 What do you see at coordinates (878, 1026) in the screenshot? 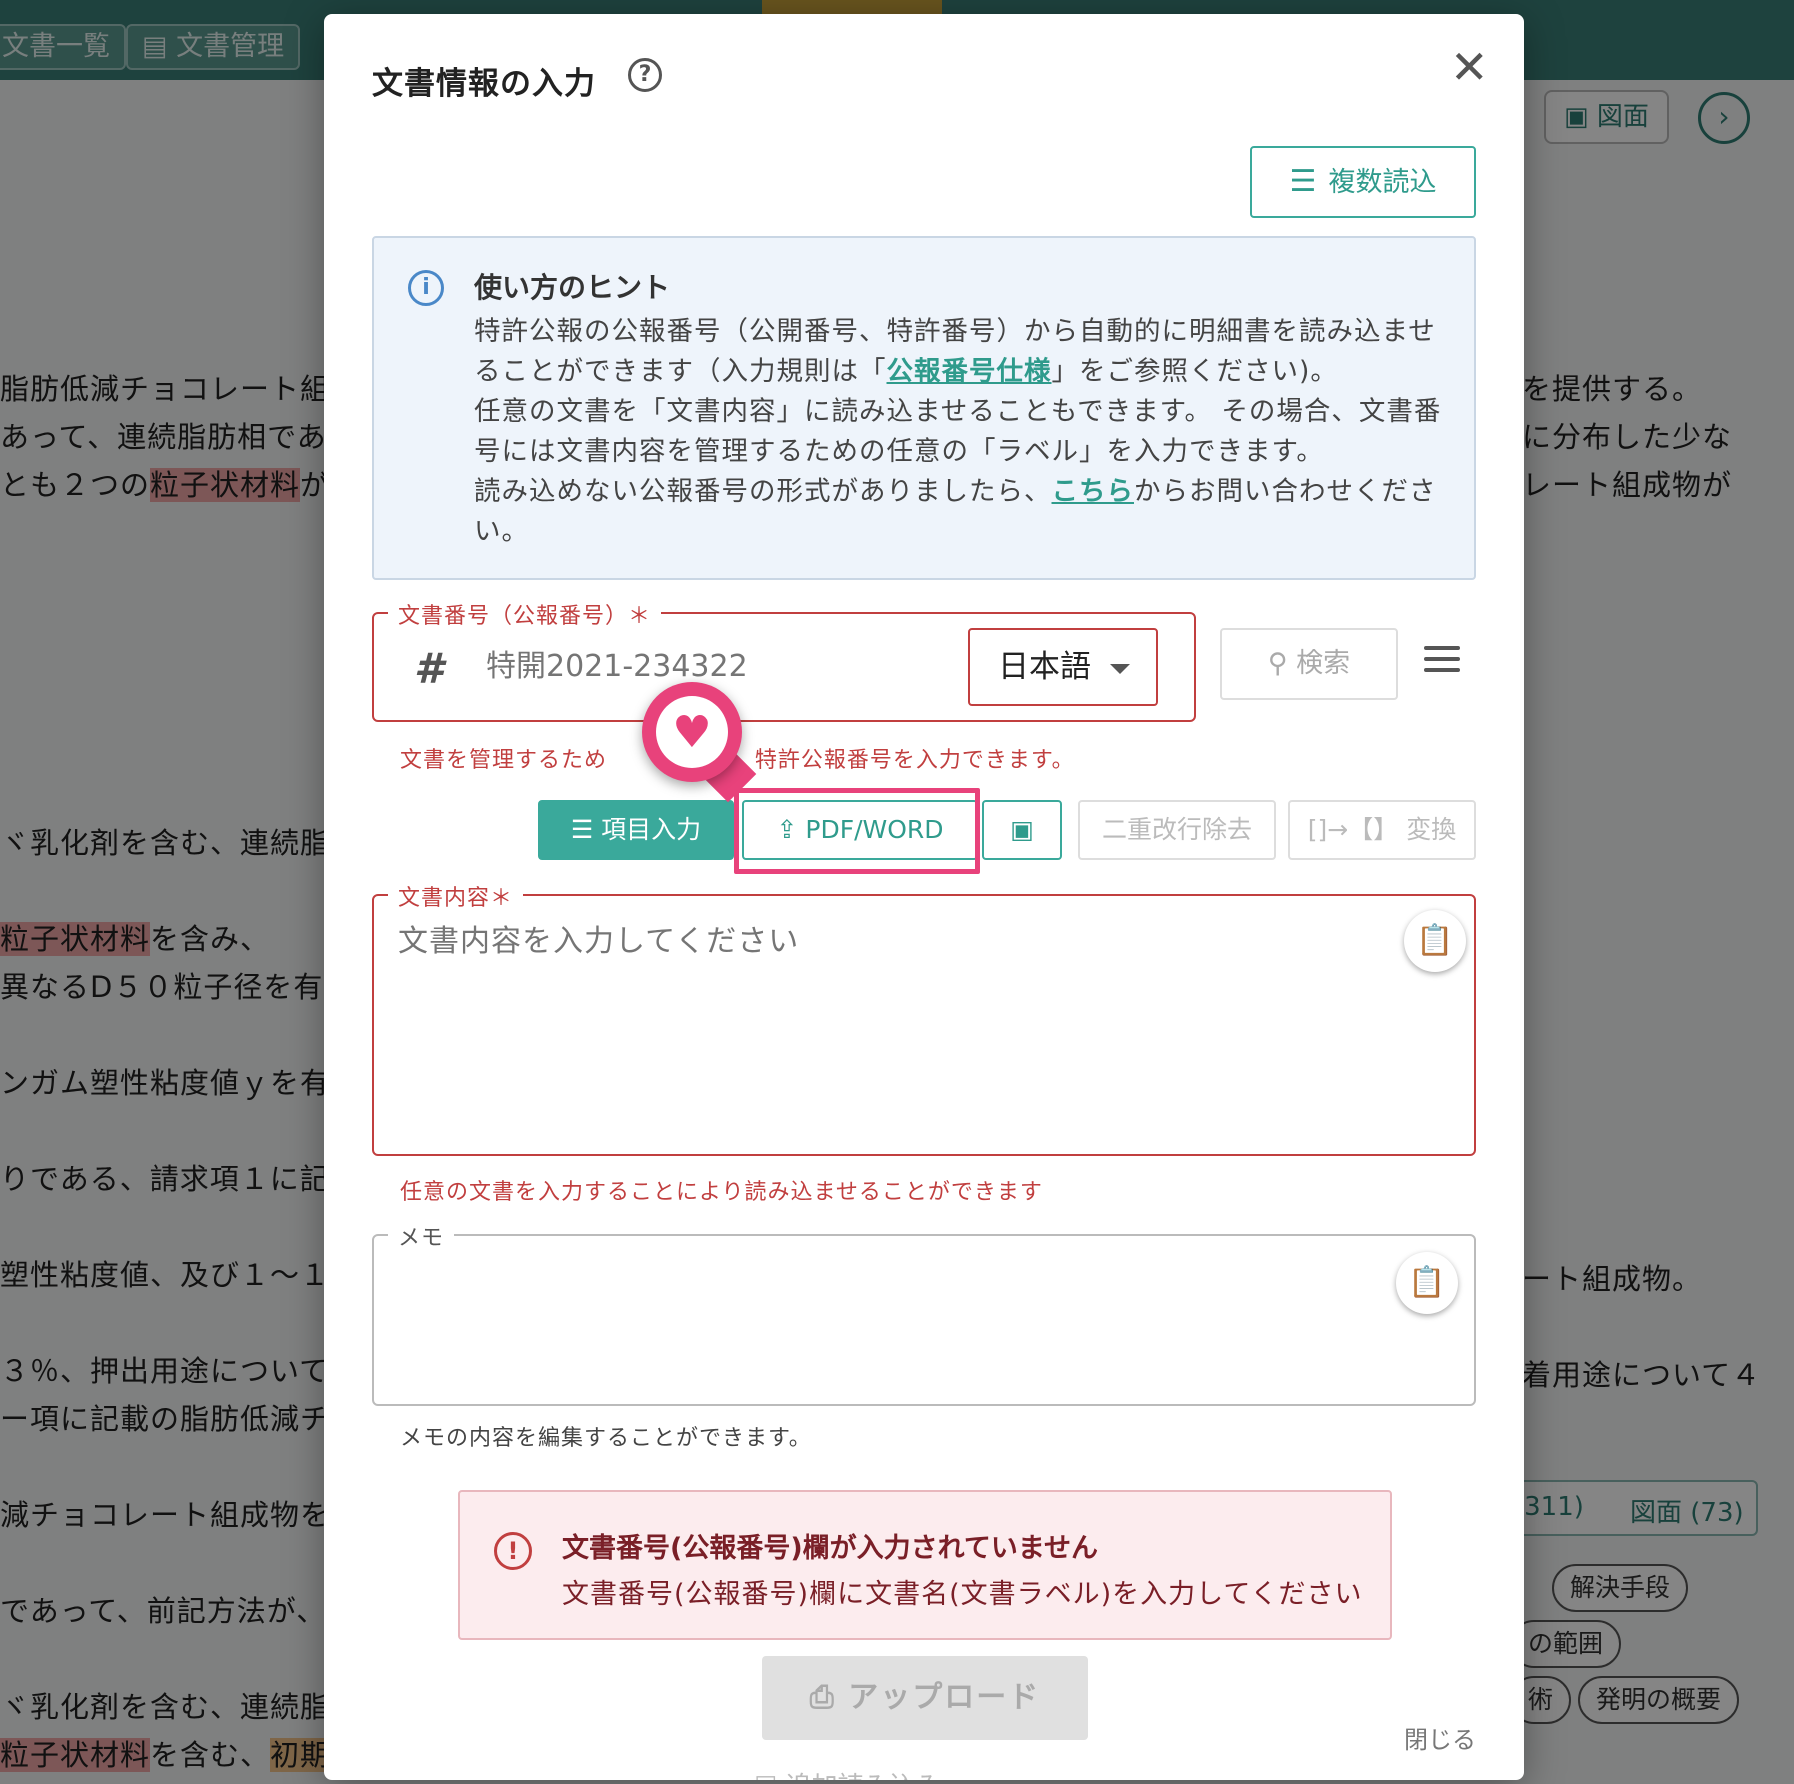
I see `doc-content-input` at bounding box center [878, 1026].